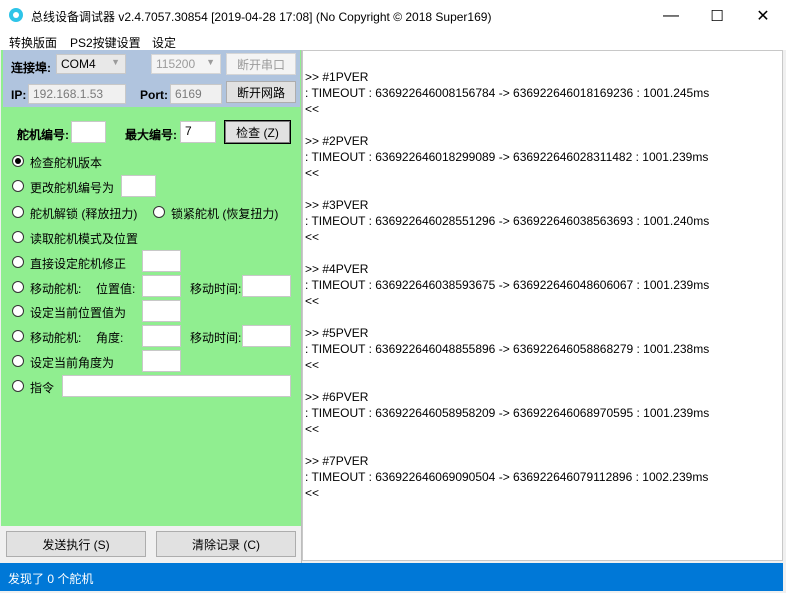  What do you see at coordinates (116, 289) in the screenshot?
I see `position-label: 位置值:` at bounding box center [116, 289].